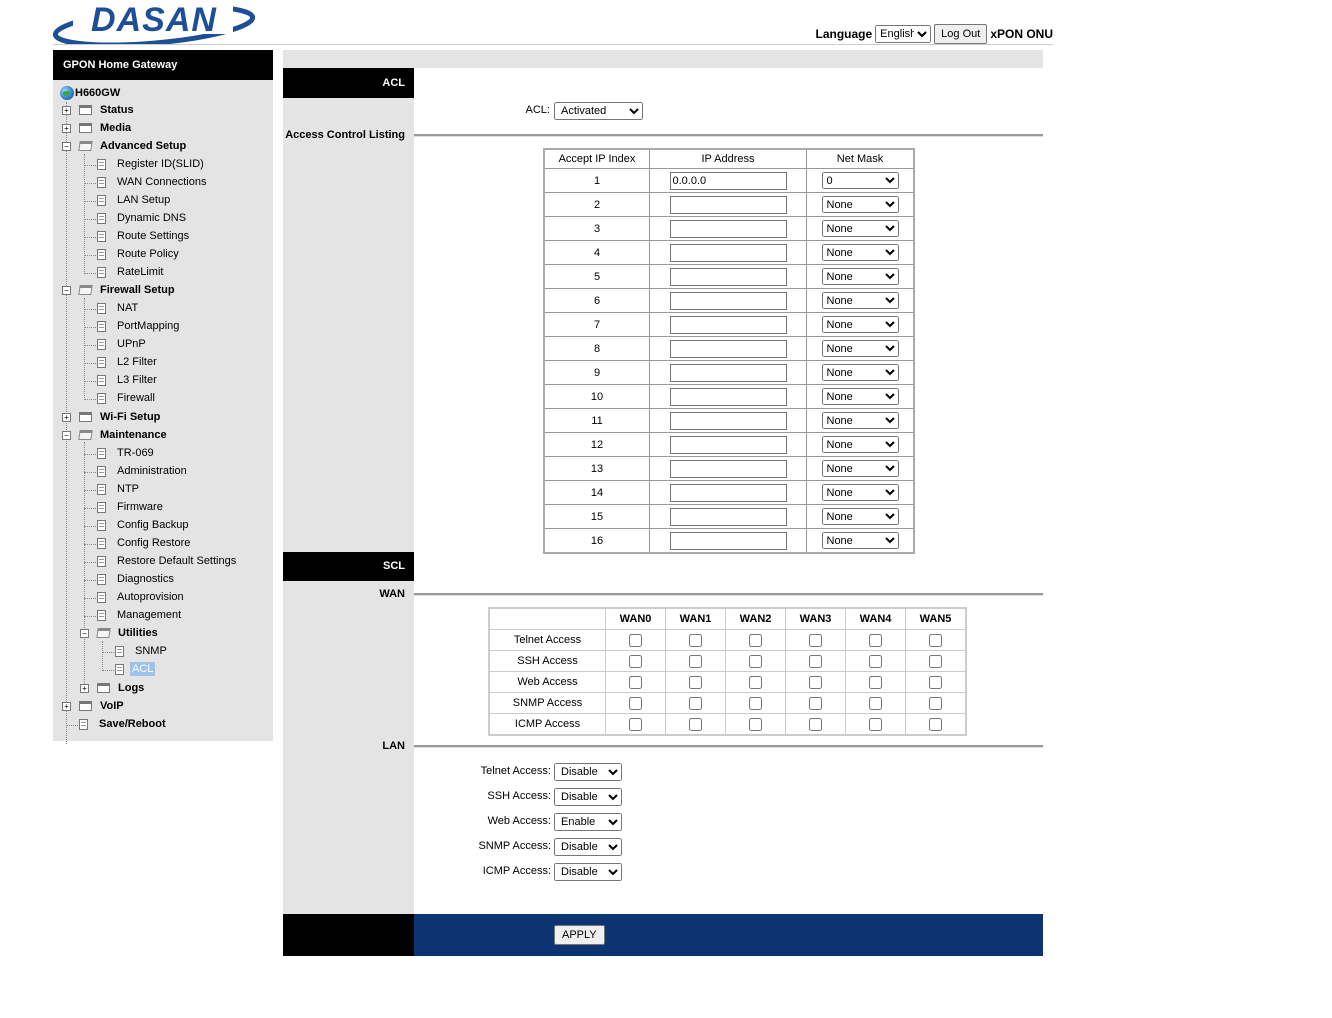 The height and width of the screenshot is (1018, 1332). What do you see at coordinates (139, 254) in the screenshot?
I see `sidebar-item-route-policy: Route Policy` at bounding box center [139, 254].